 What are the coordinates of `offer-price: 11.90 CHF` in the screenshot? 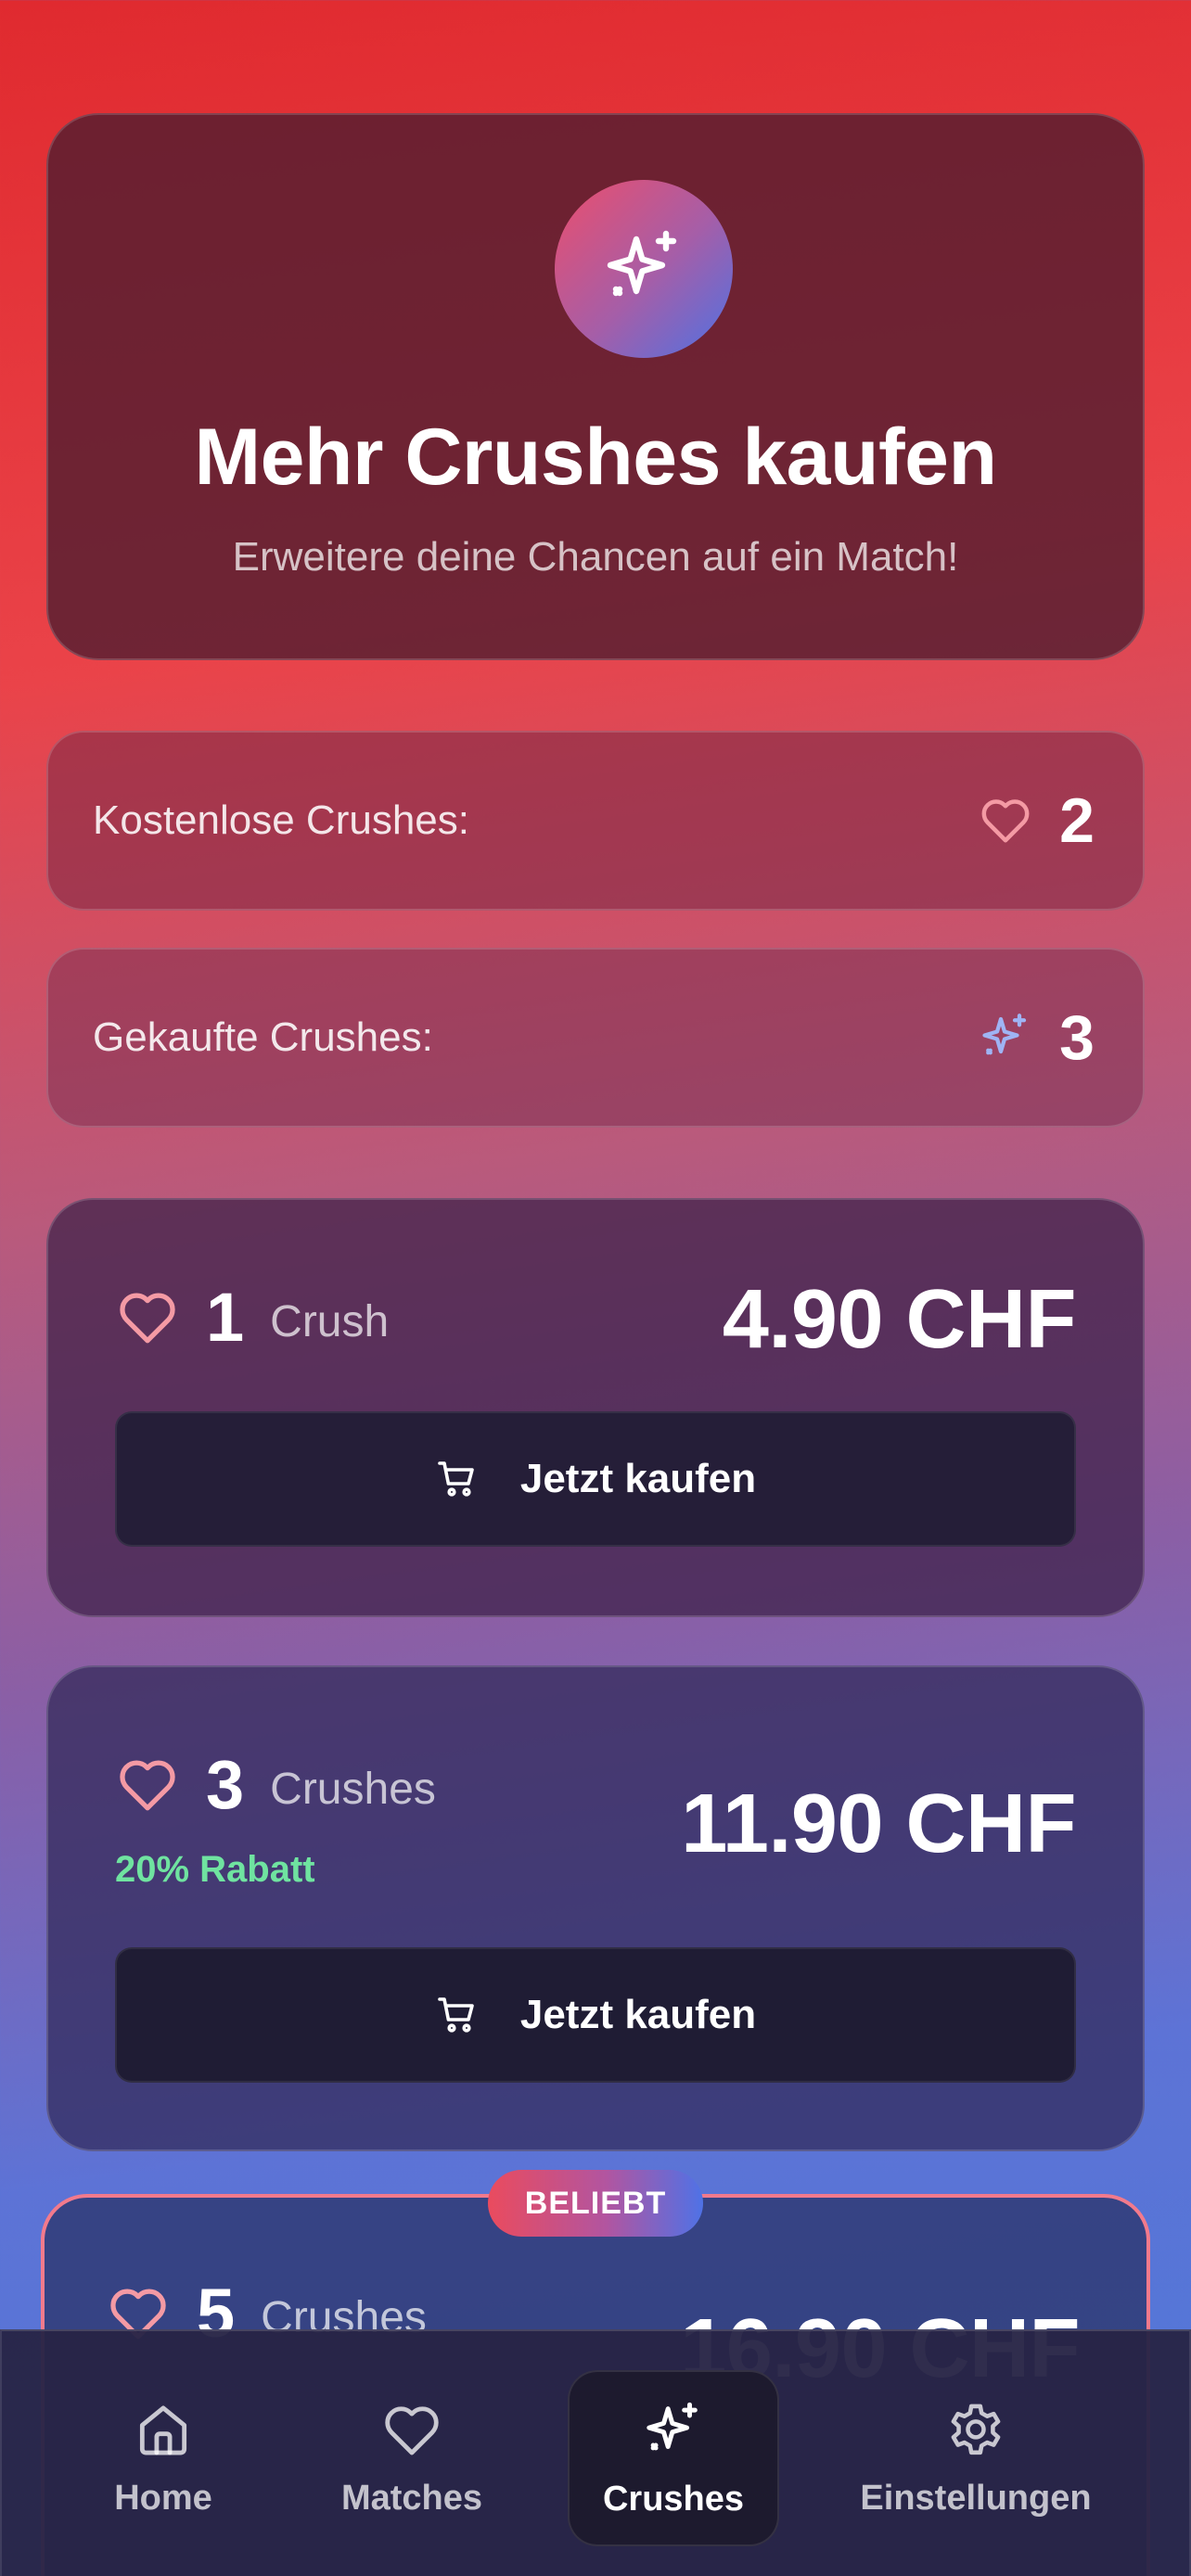 It's located at (879, 1824).